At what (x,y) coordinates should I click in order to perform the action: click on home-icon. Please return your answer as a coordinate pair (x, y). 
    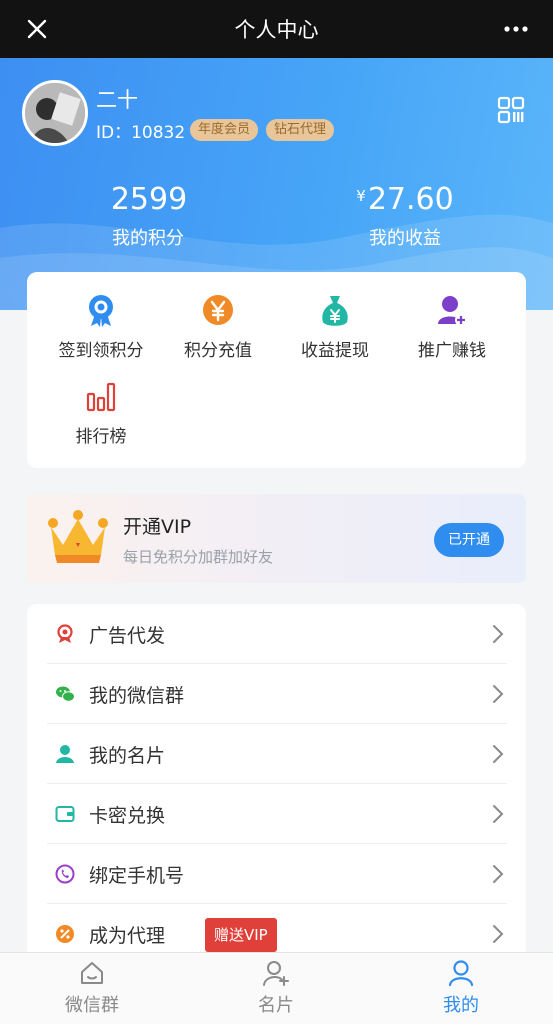
    Looking at the image, I should click on (92, 973).